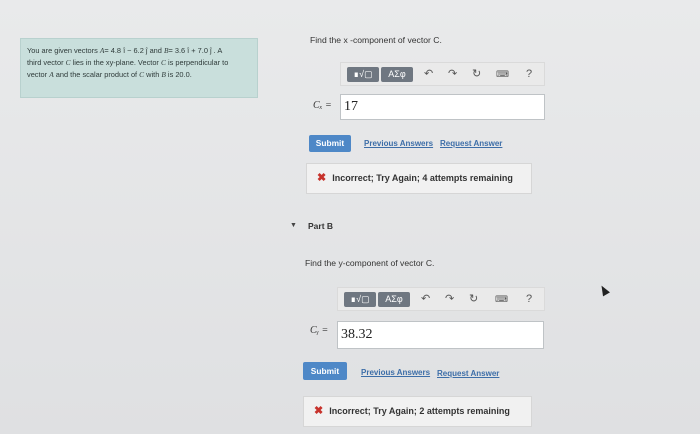 This screenshot has height=434, width=700. I want to click on problem-text: You are given vectors, so click(63, 50).